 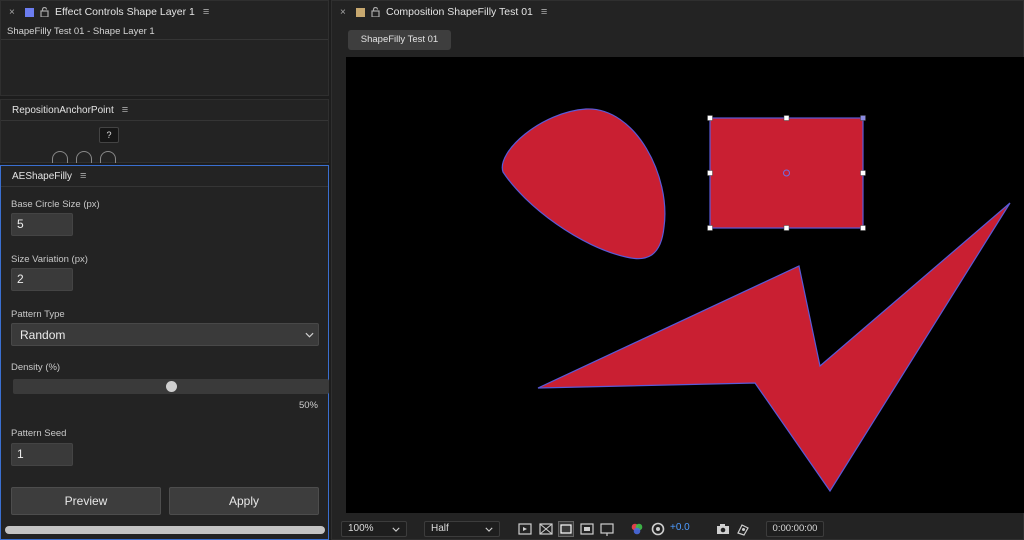 I want to click on help-button: ?, so click(x=109, y=135).